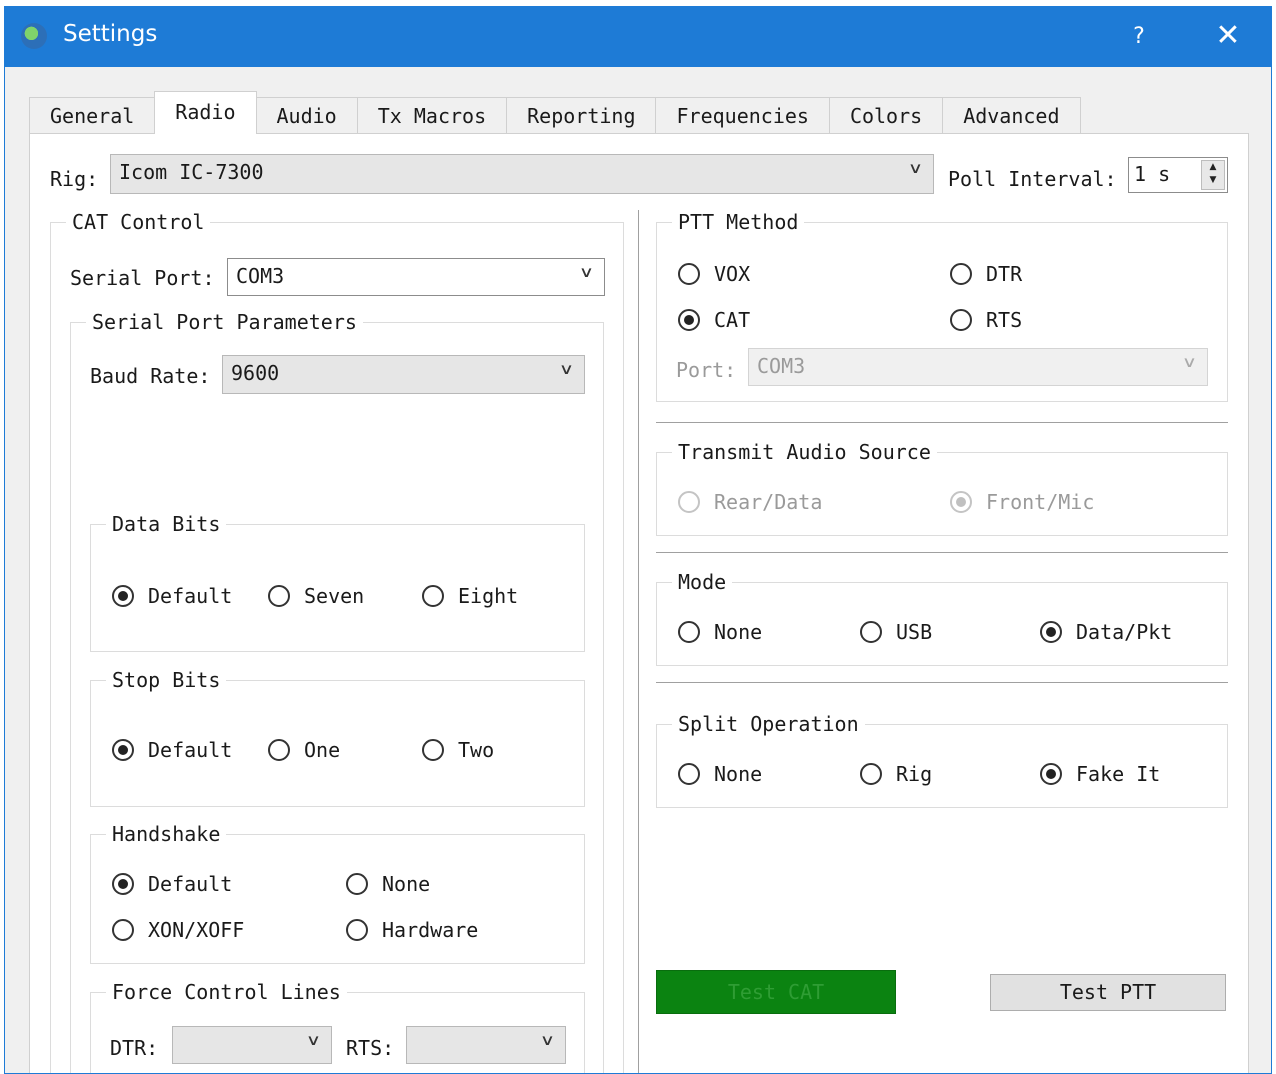 This screenshot has height=1074, width=1276. What do you see at coordinates (142, 278) in the screenshot?
I see `serial-port-label: Serial Port:` at bounding box center [142, 278].